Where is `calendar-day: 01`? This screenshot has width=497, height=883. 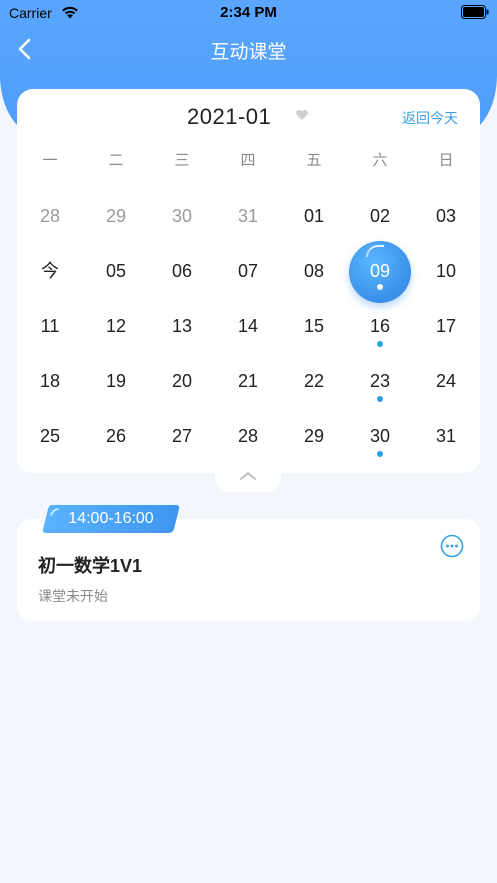
calendar-day: 01 is located at coordinates (314, 218).